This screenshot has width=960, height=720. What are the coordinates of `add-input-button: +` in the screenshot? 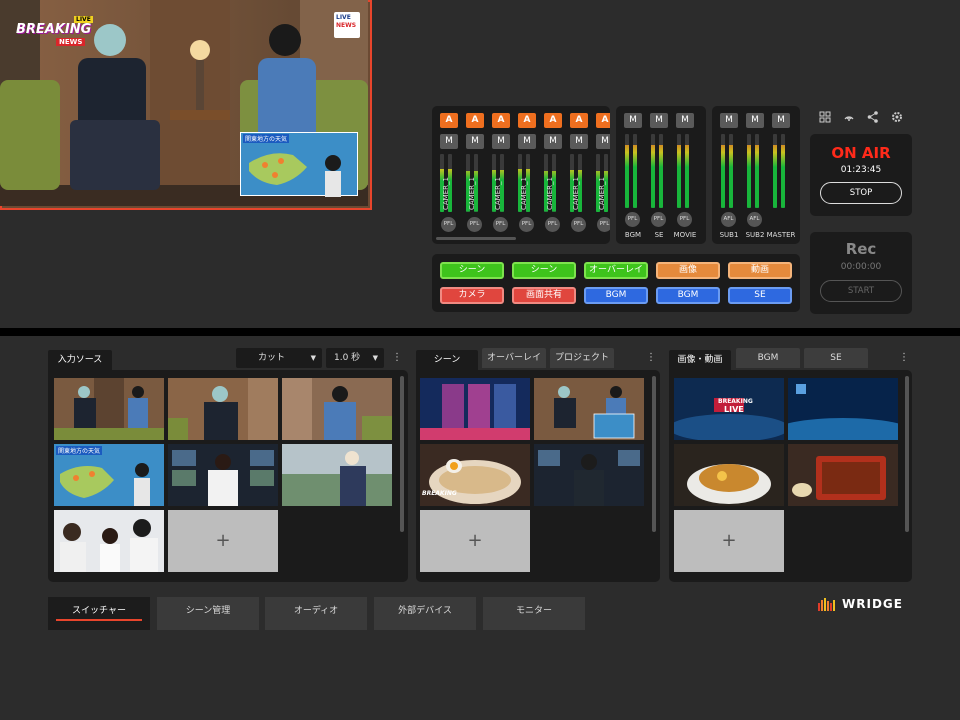 It's located at (223, 541).